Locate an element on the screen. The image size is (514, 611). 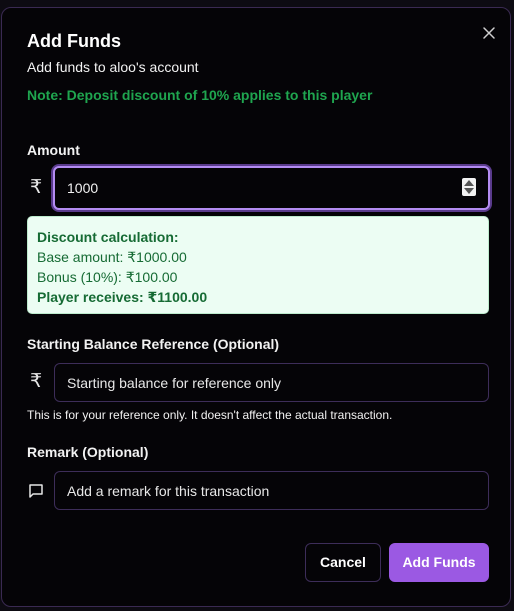
remark-field is located at coordinates (271, 490).